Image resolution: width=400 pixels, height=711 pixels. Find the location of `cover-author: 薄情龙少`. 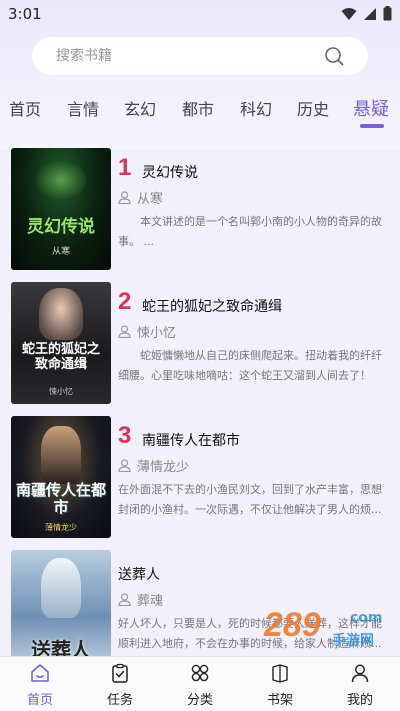

cover-author: 薄情龙少 is located at coordinates (61, 527).